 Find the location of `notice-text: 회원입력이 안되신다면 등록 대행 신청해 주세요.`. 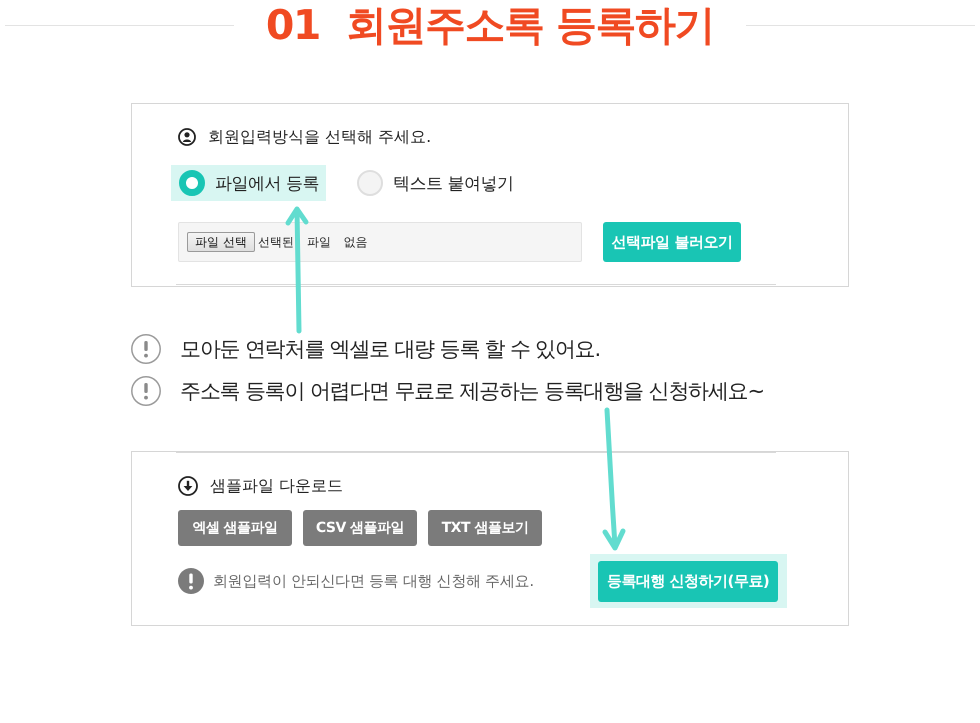

notice-text: 회원입력이 안되신다면 등록 대행 신청해 주세요. is located at coordinates (373, 581).